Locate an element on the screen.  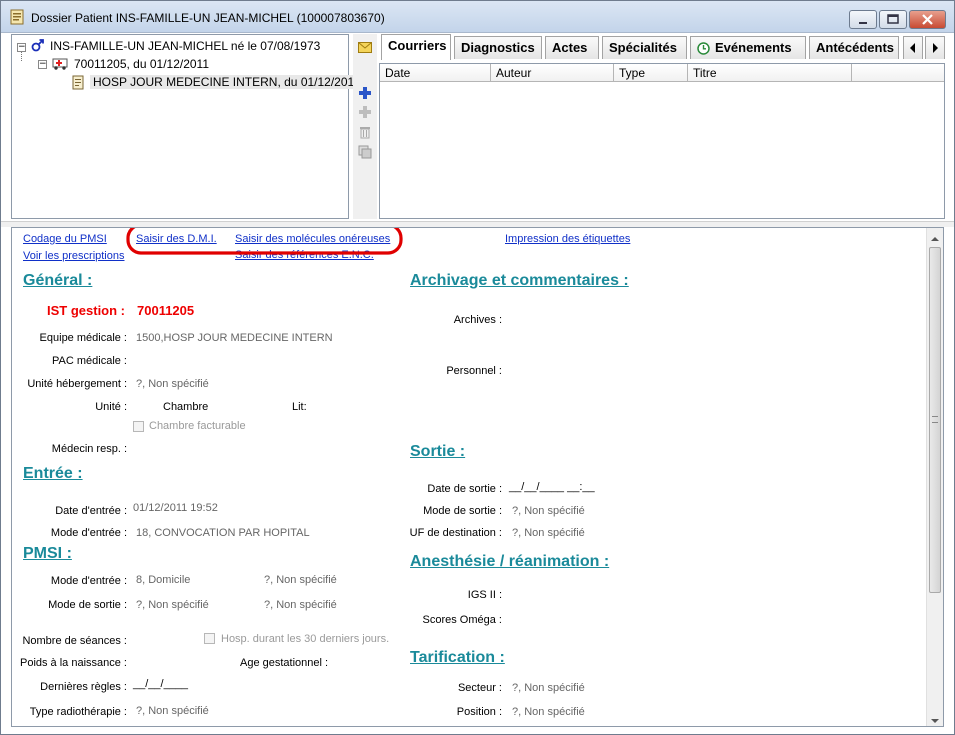
medecin-resp-label: Médecin resp. : is located at coordinates (89, 449).